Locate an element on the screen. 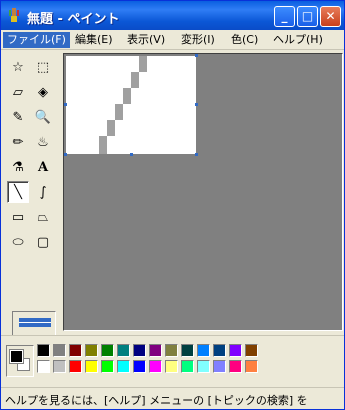 The height and width of the screenshot is (410, 345). minimize-button: _ is located at coordinates (284, 16).